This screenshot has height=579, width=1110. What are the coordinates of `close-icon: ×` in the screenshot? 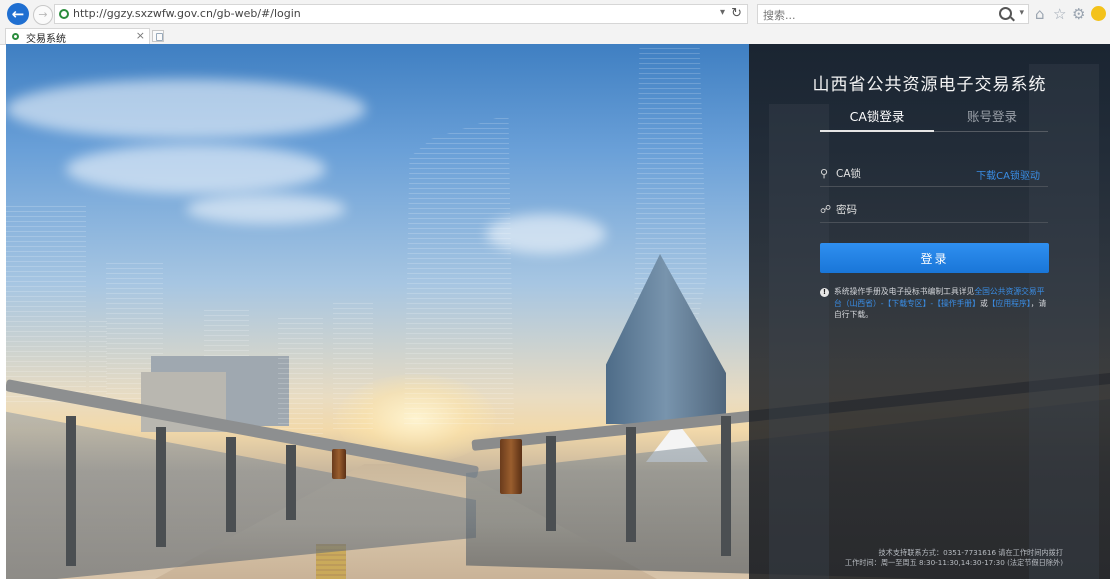 It's located at (140, 35).